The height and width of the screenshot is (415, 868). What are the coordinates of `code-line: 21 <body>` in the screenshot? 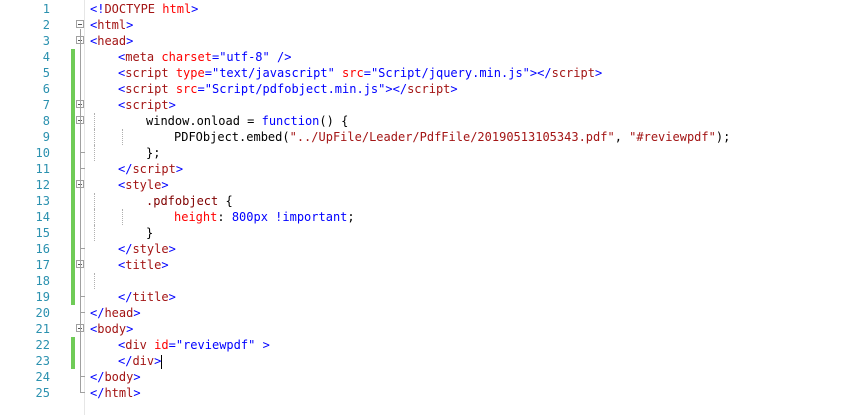 It's located at (434, 329).